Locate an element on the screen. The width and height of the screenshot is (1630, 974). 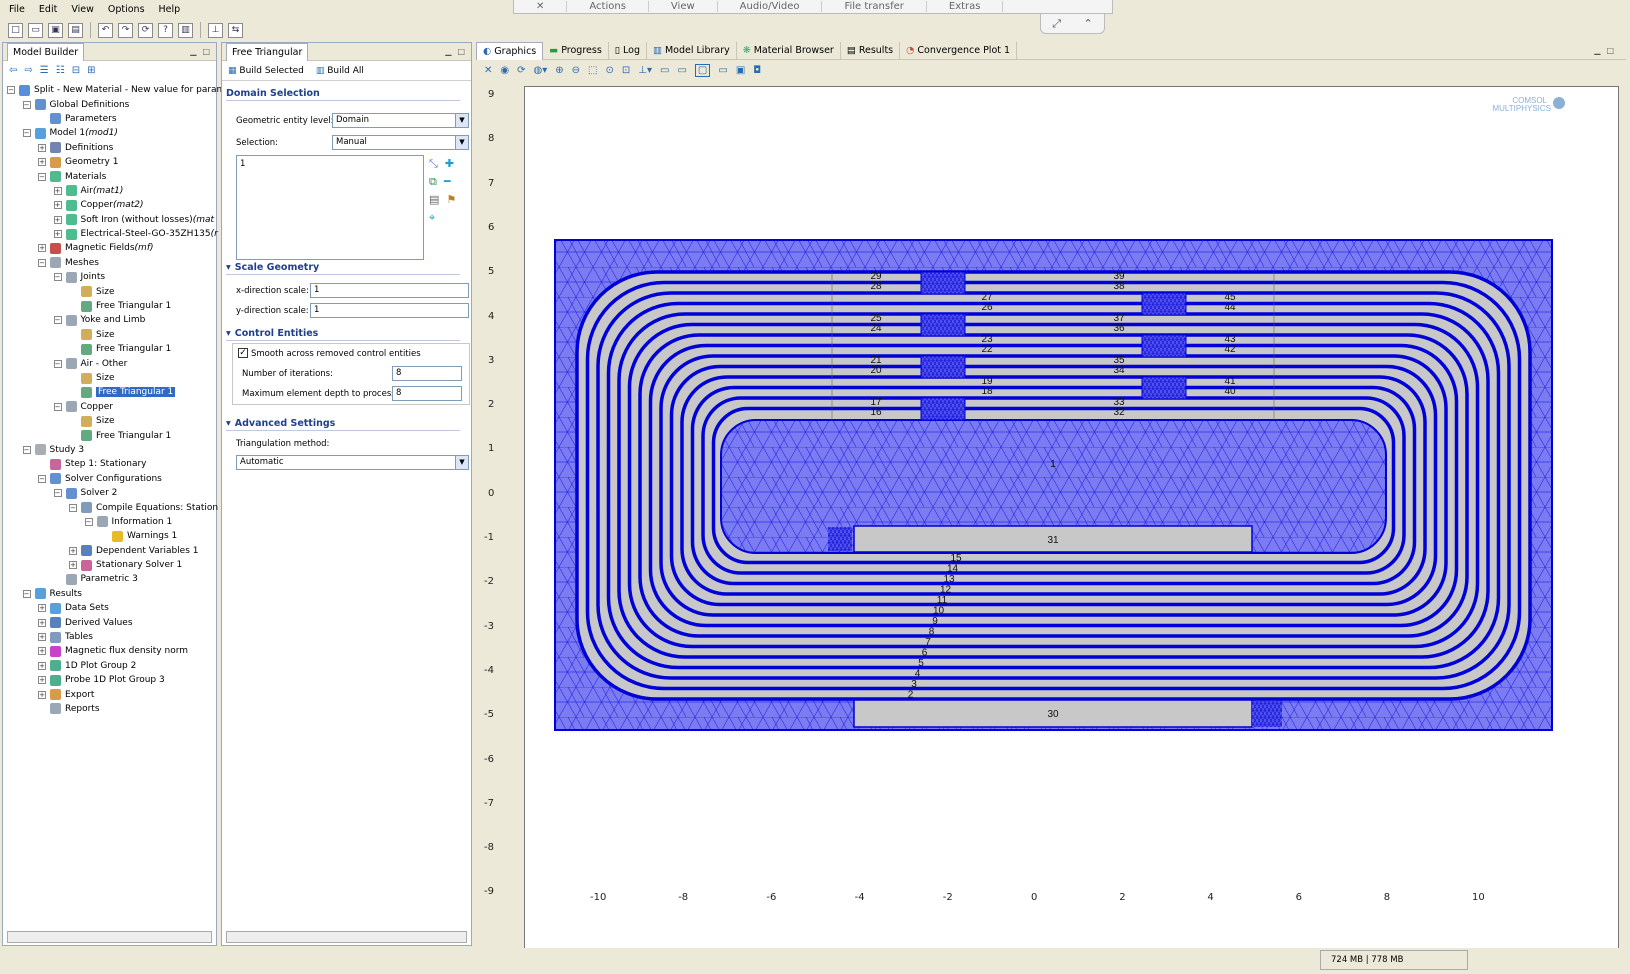
tree-item: − Model 1 (mod1) is located at coordinates (119, 133).